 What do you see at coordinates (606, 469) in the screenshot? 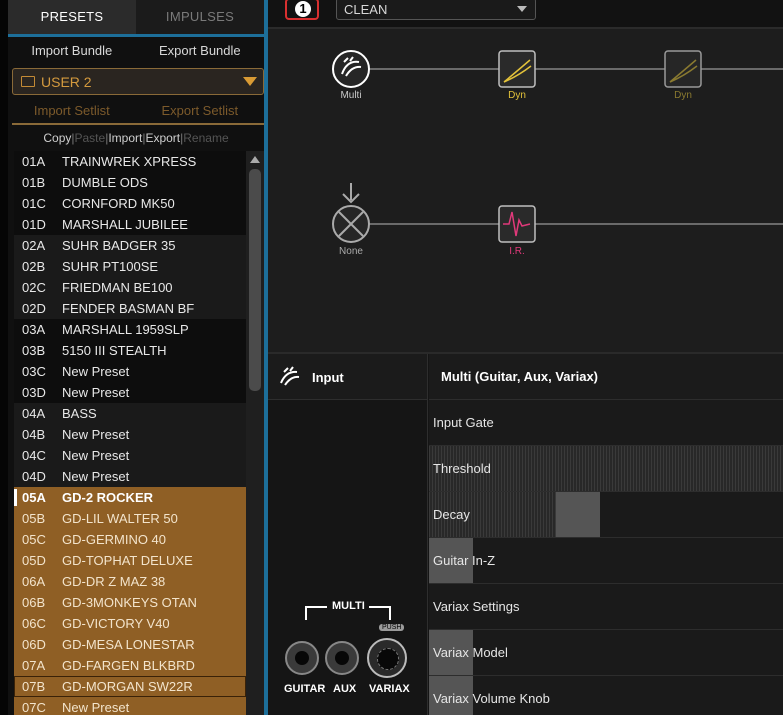
I see `param-threshold: Threshold` at bounding box center [606, 469].